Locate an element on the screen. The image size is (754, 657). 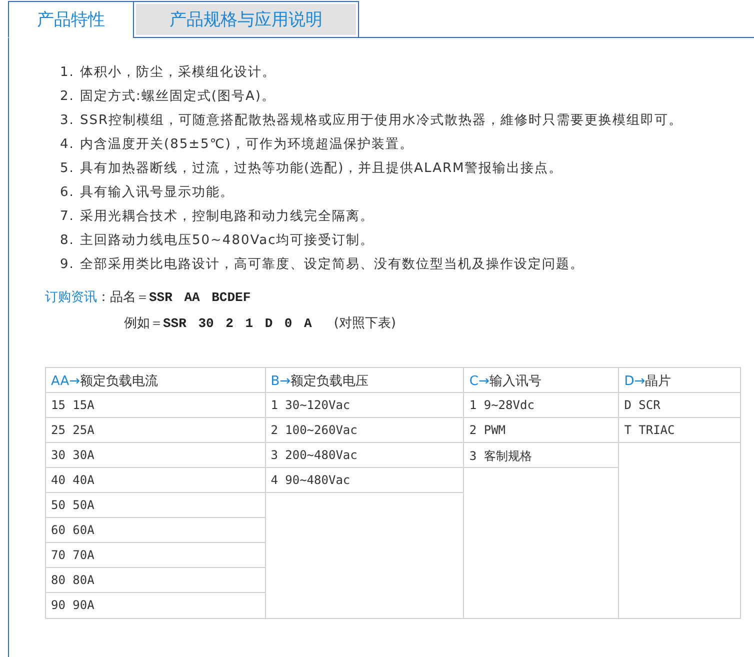
table-cell: 15 15A is located at coordinates (155, 405).